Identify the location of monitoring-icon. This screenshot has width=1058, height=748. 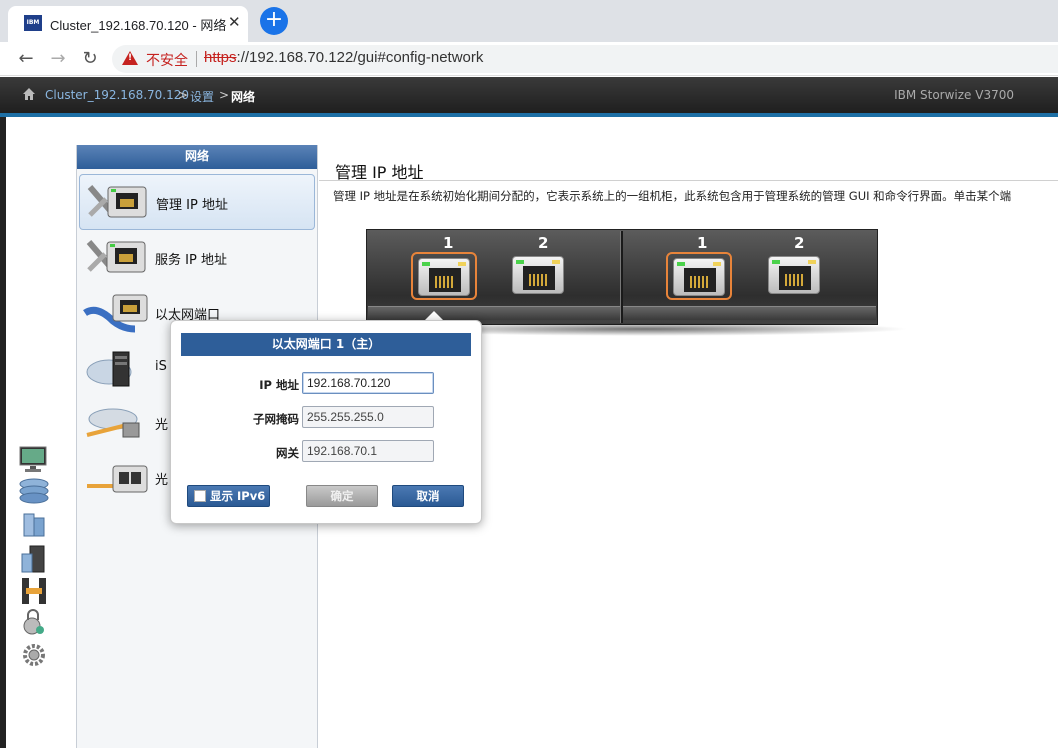
(34, 459).